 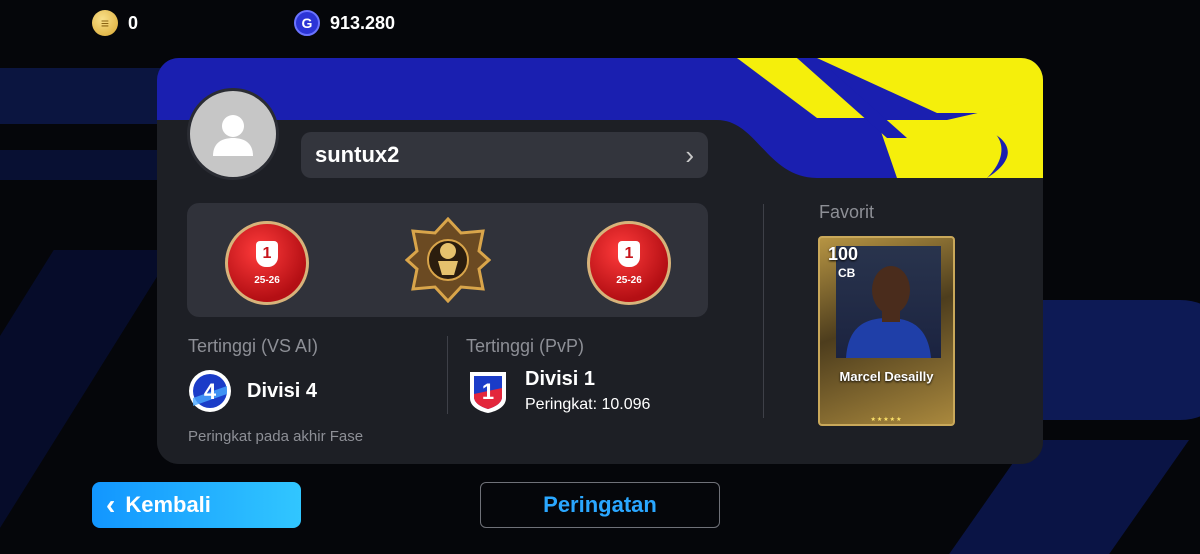 I want to click on pvp-rank: Peringkat: 10.096, so click(x=588, y=404).